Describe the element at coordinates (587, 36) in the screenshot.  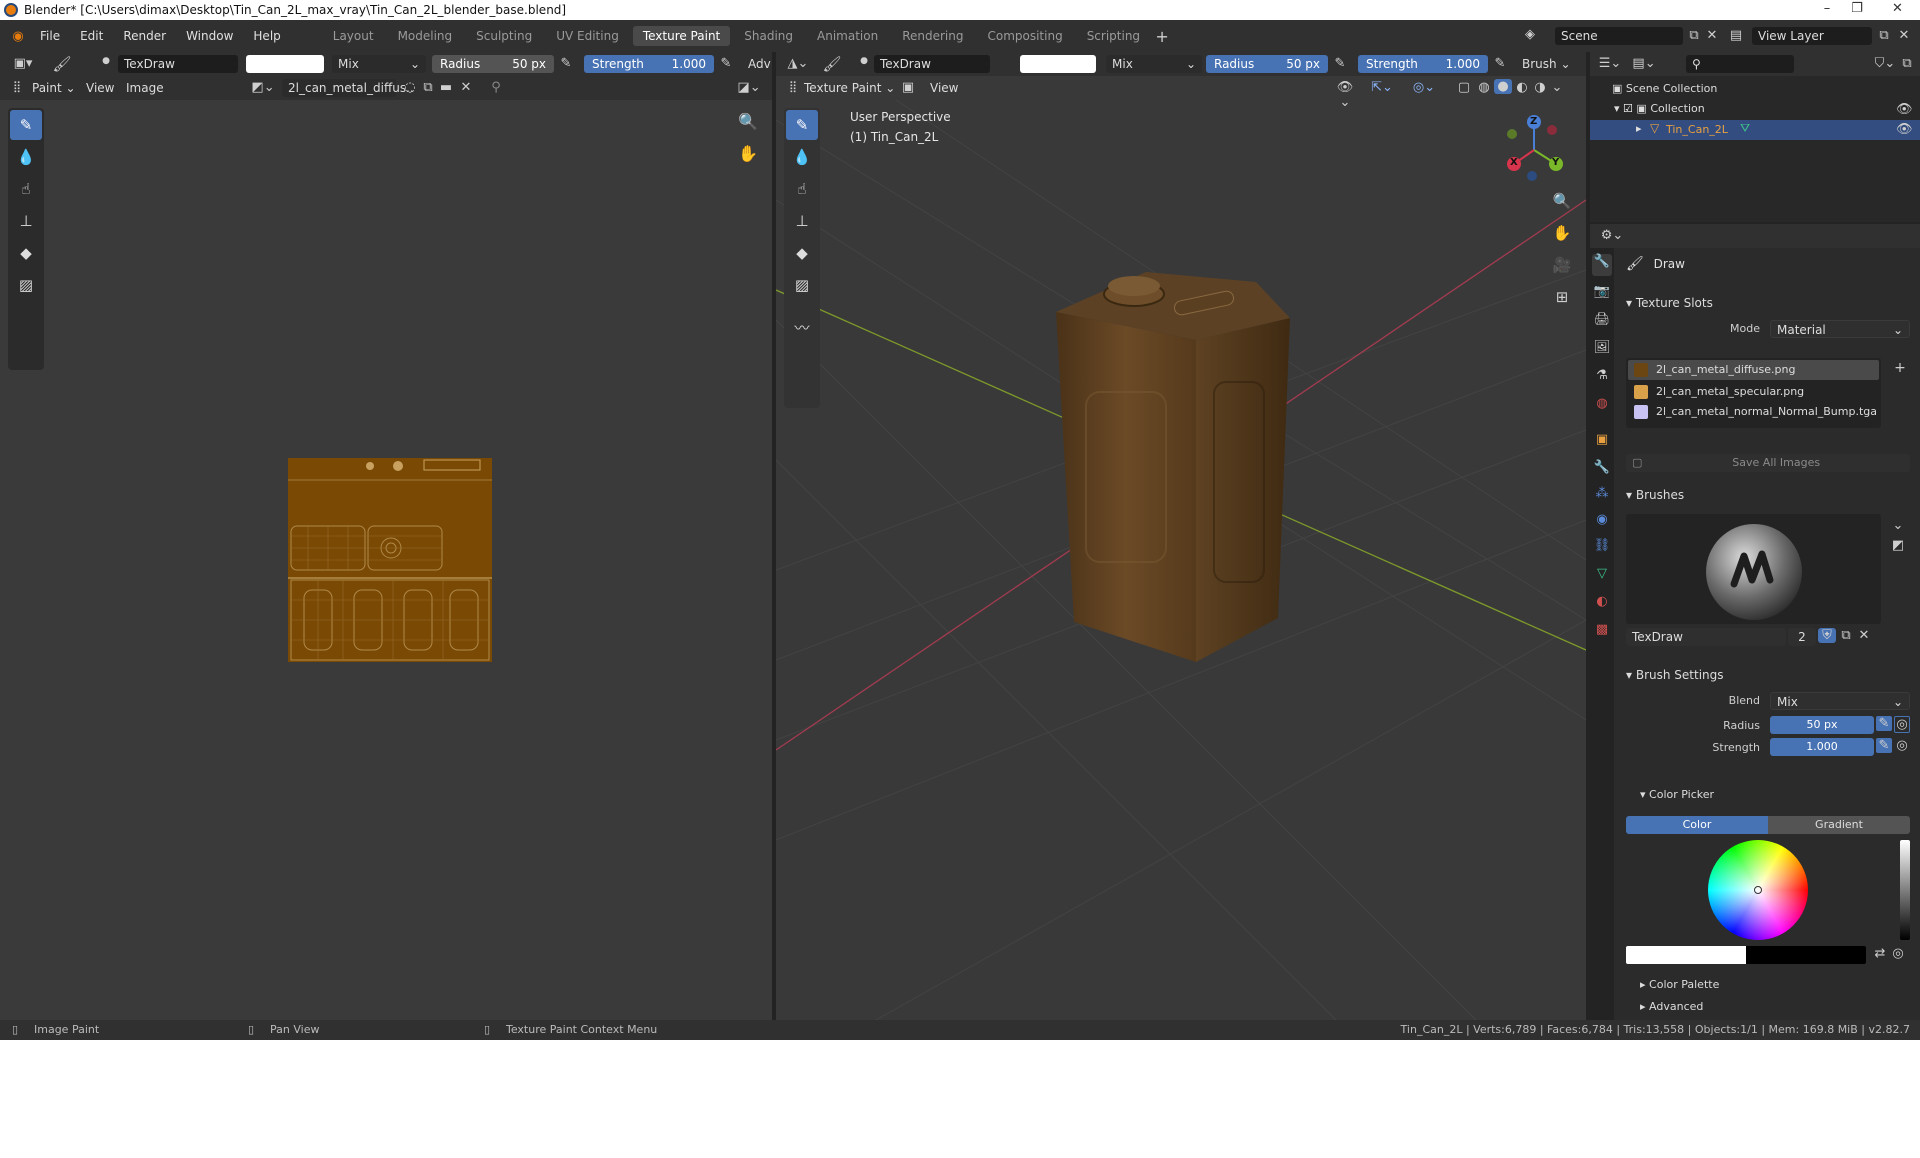
I see `tab-uv-editing: UV Editing` at that location.